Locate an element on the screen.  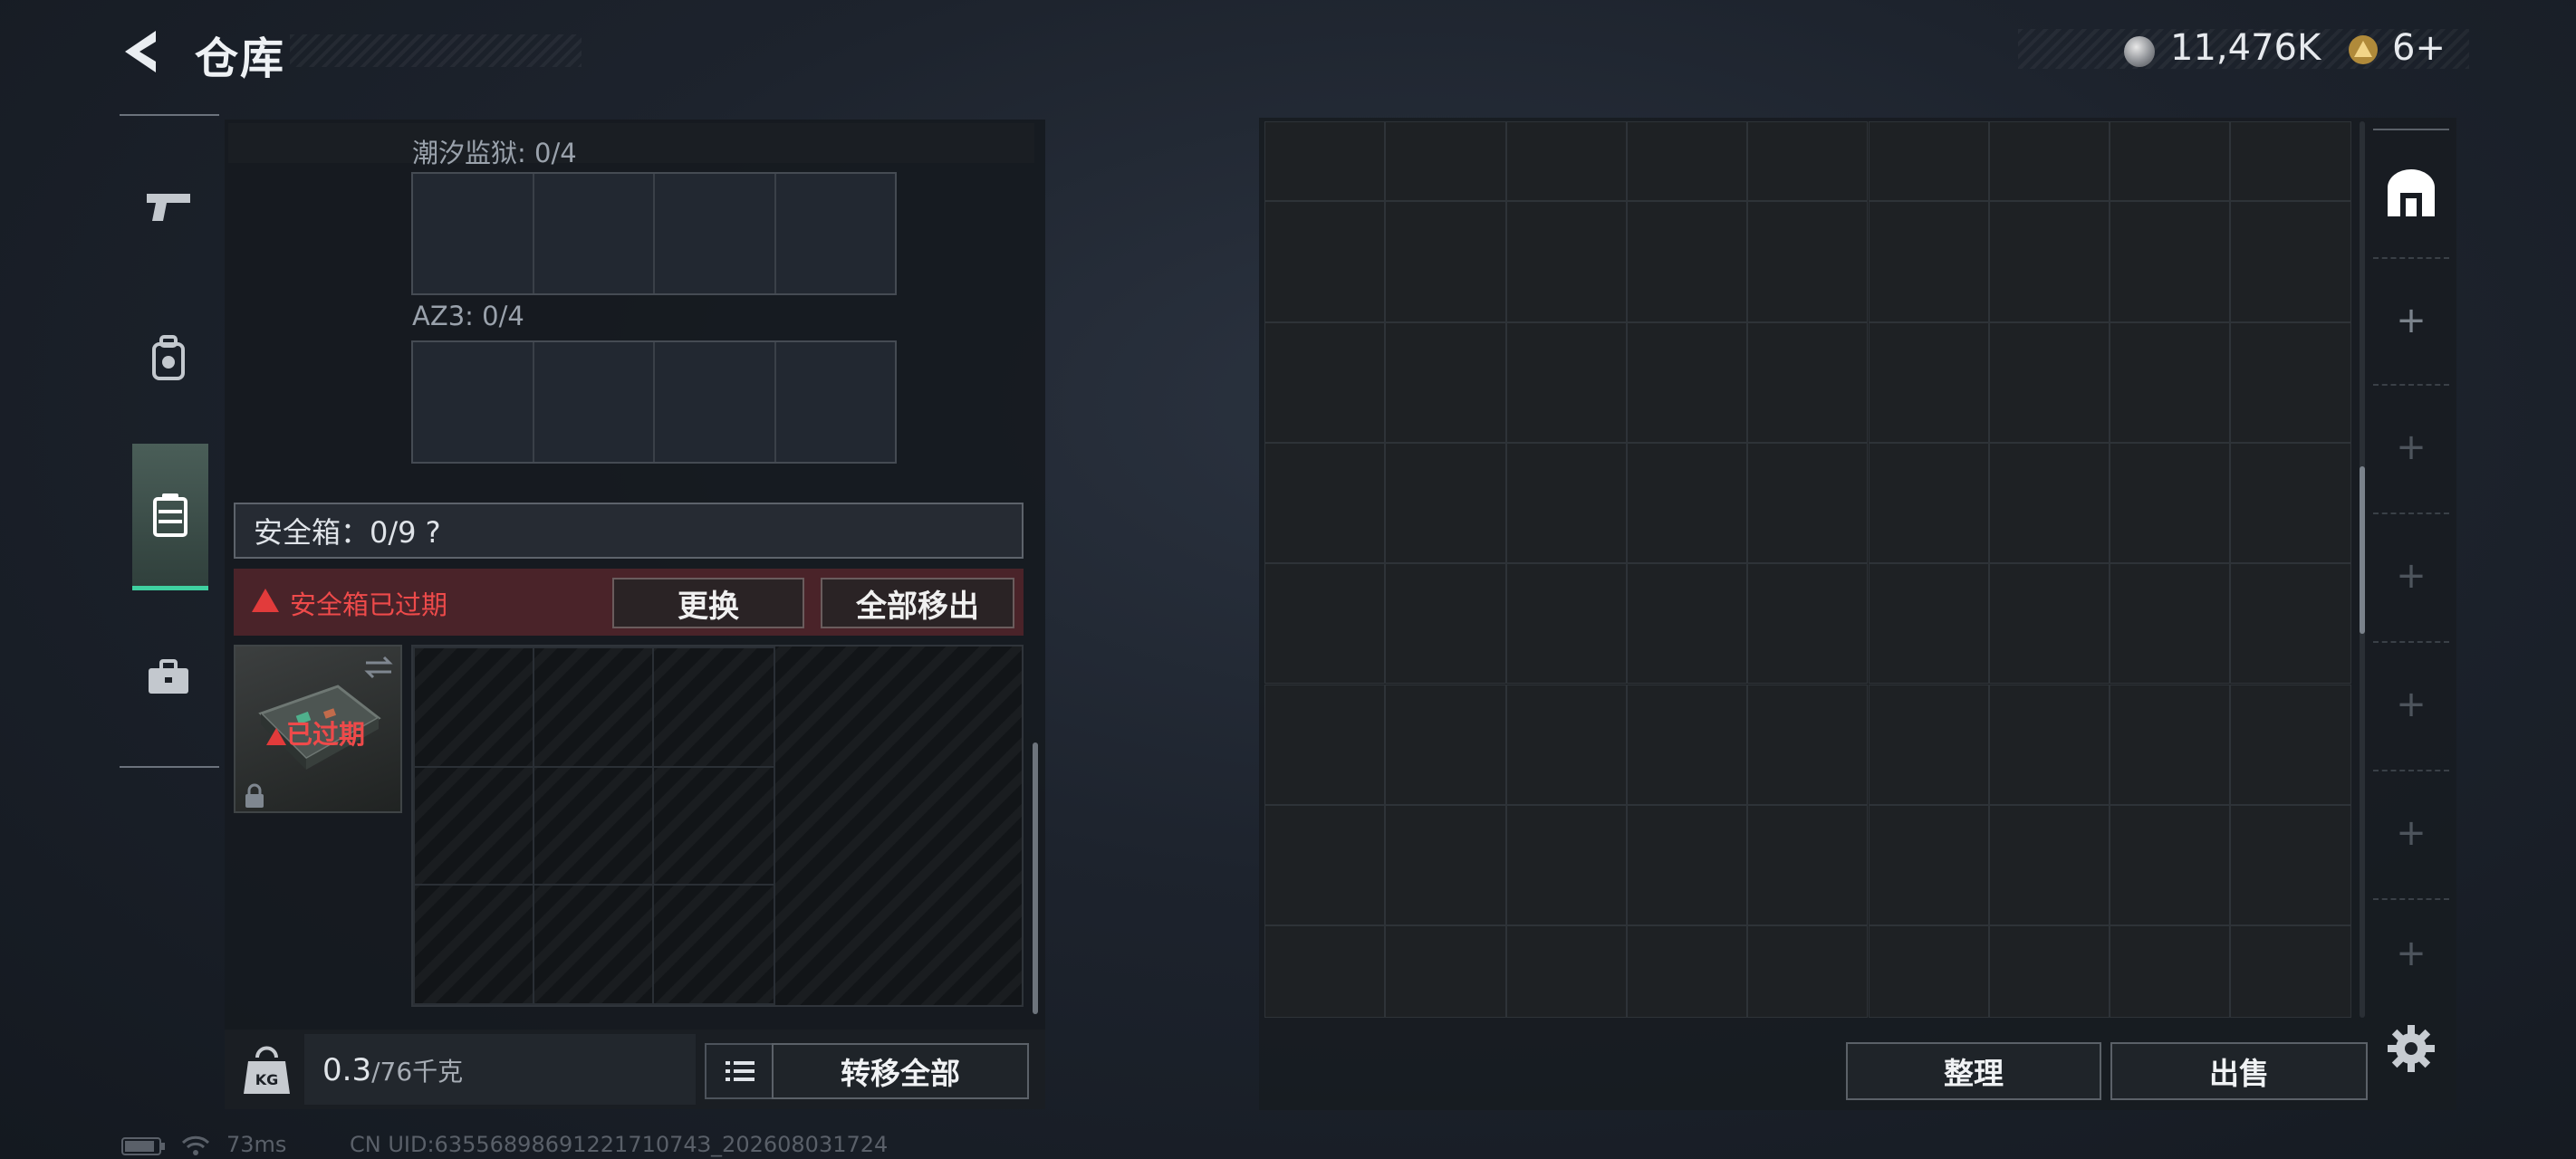
back-button is located at coordinates (145, 51).